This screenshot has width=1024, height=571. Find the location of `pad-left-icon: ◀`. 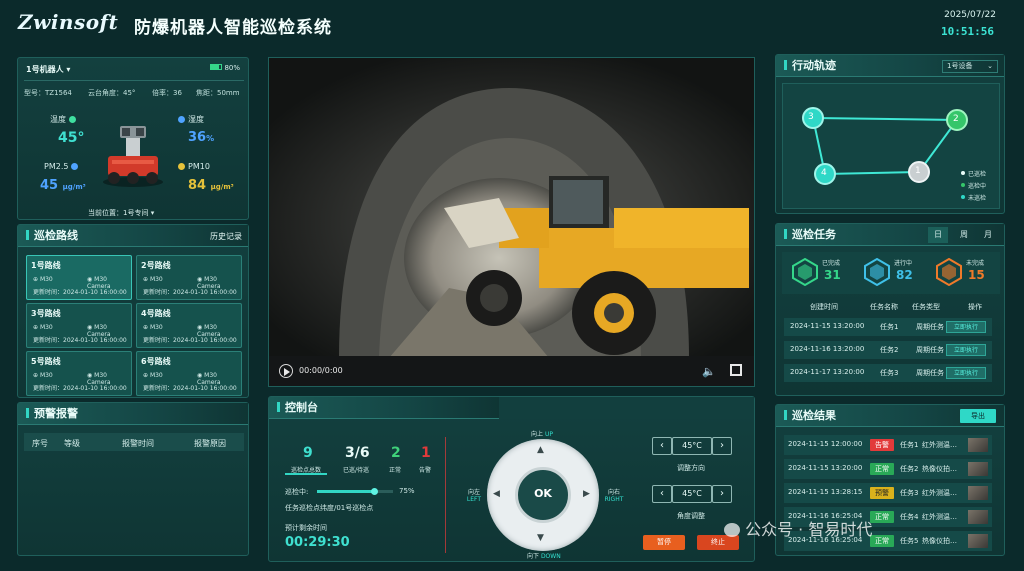

pad-left-icon: ◀ is located at coordinates (496, 494).